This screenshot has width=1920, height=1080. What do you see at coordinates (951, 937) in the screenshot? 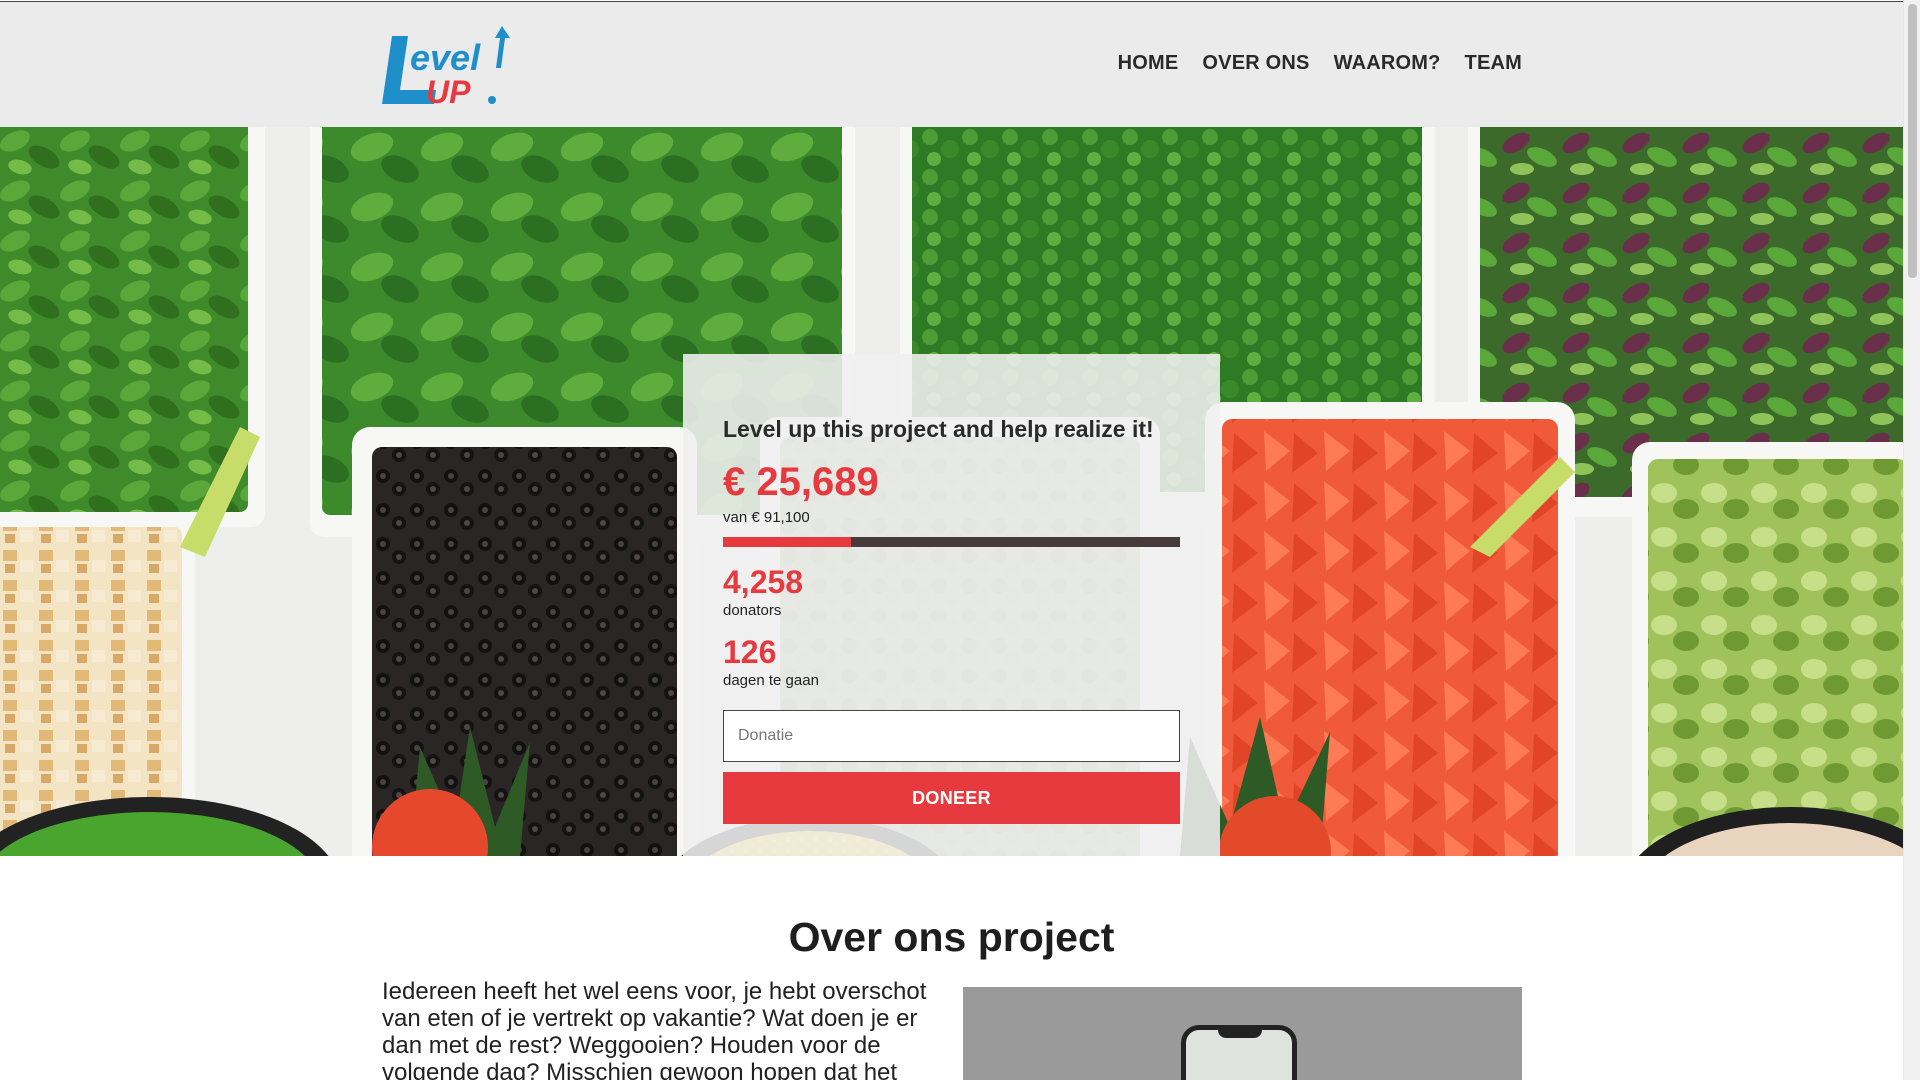
I see `about-section-title: Over ons project` at bounding box center [951, 937].